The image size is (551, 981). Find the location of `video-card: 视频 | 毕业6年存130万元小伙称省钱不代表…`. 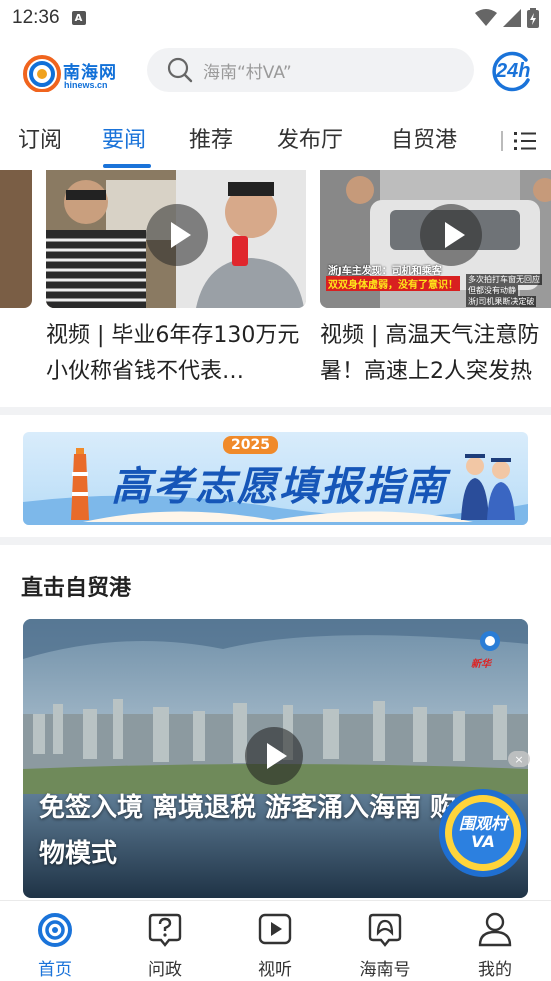

video-card: 视频 | 毕业6年存130万元小伙称省钱不代表… is located at coordinates (176, 280).